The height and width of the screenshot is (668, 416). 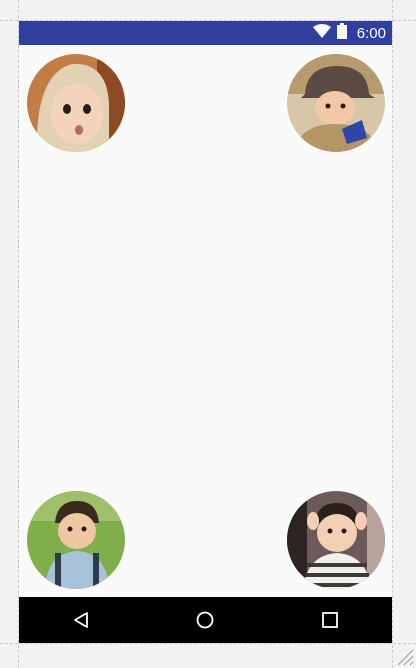 I want to click on avatar-bottom-left, so click(x=76, y=540).